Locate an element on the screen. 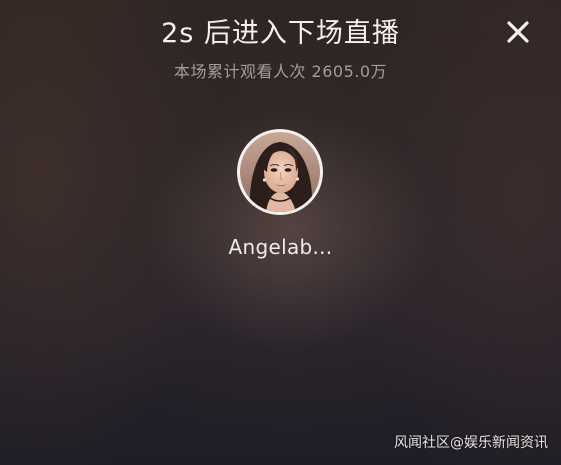  close-icon is located at coordinates (518, 32).